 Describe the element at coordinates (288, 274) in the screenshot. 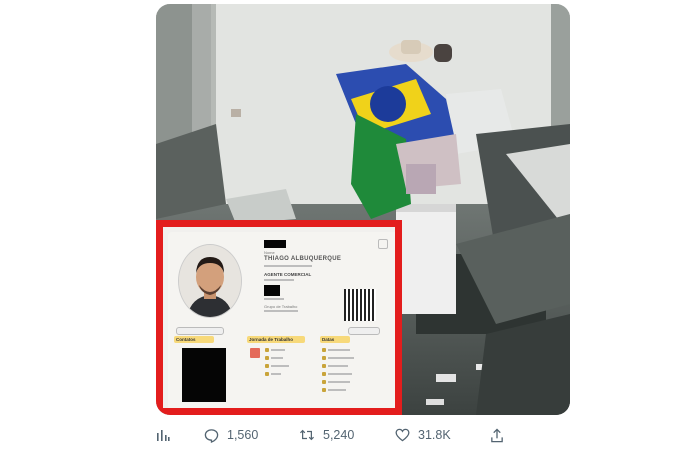

I see `person-role: AGENTE COMERCIAL` at that location.